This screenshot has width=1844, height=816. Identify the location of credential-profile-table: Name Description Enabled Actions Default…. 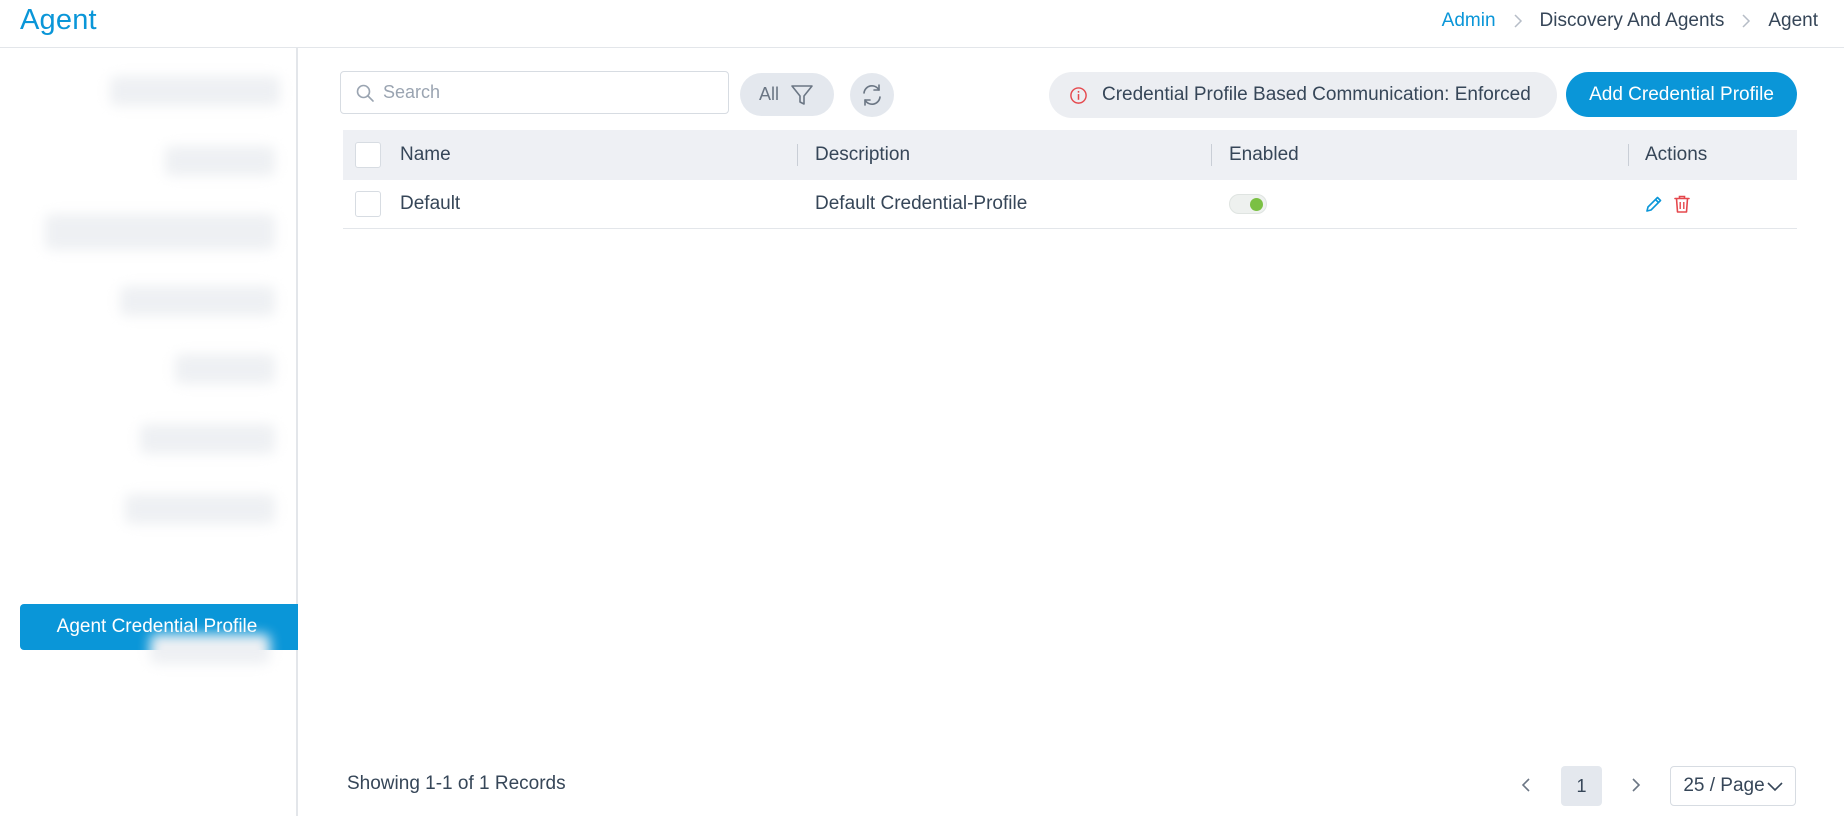
(1070, 179).